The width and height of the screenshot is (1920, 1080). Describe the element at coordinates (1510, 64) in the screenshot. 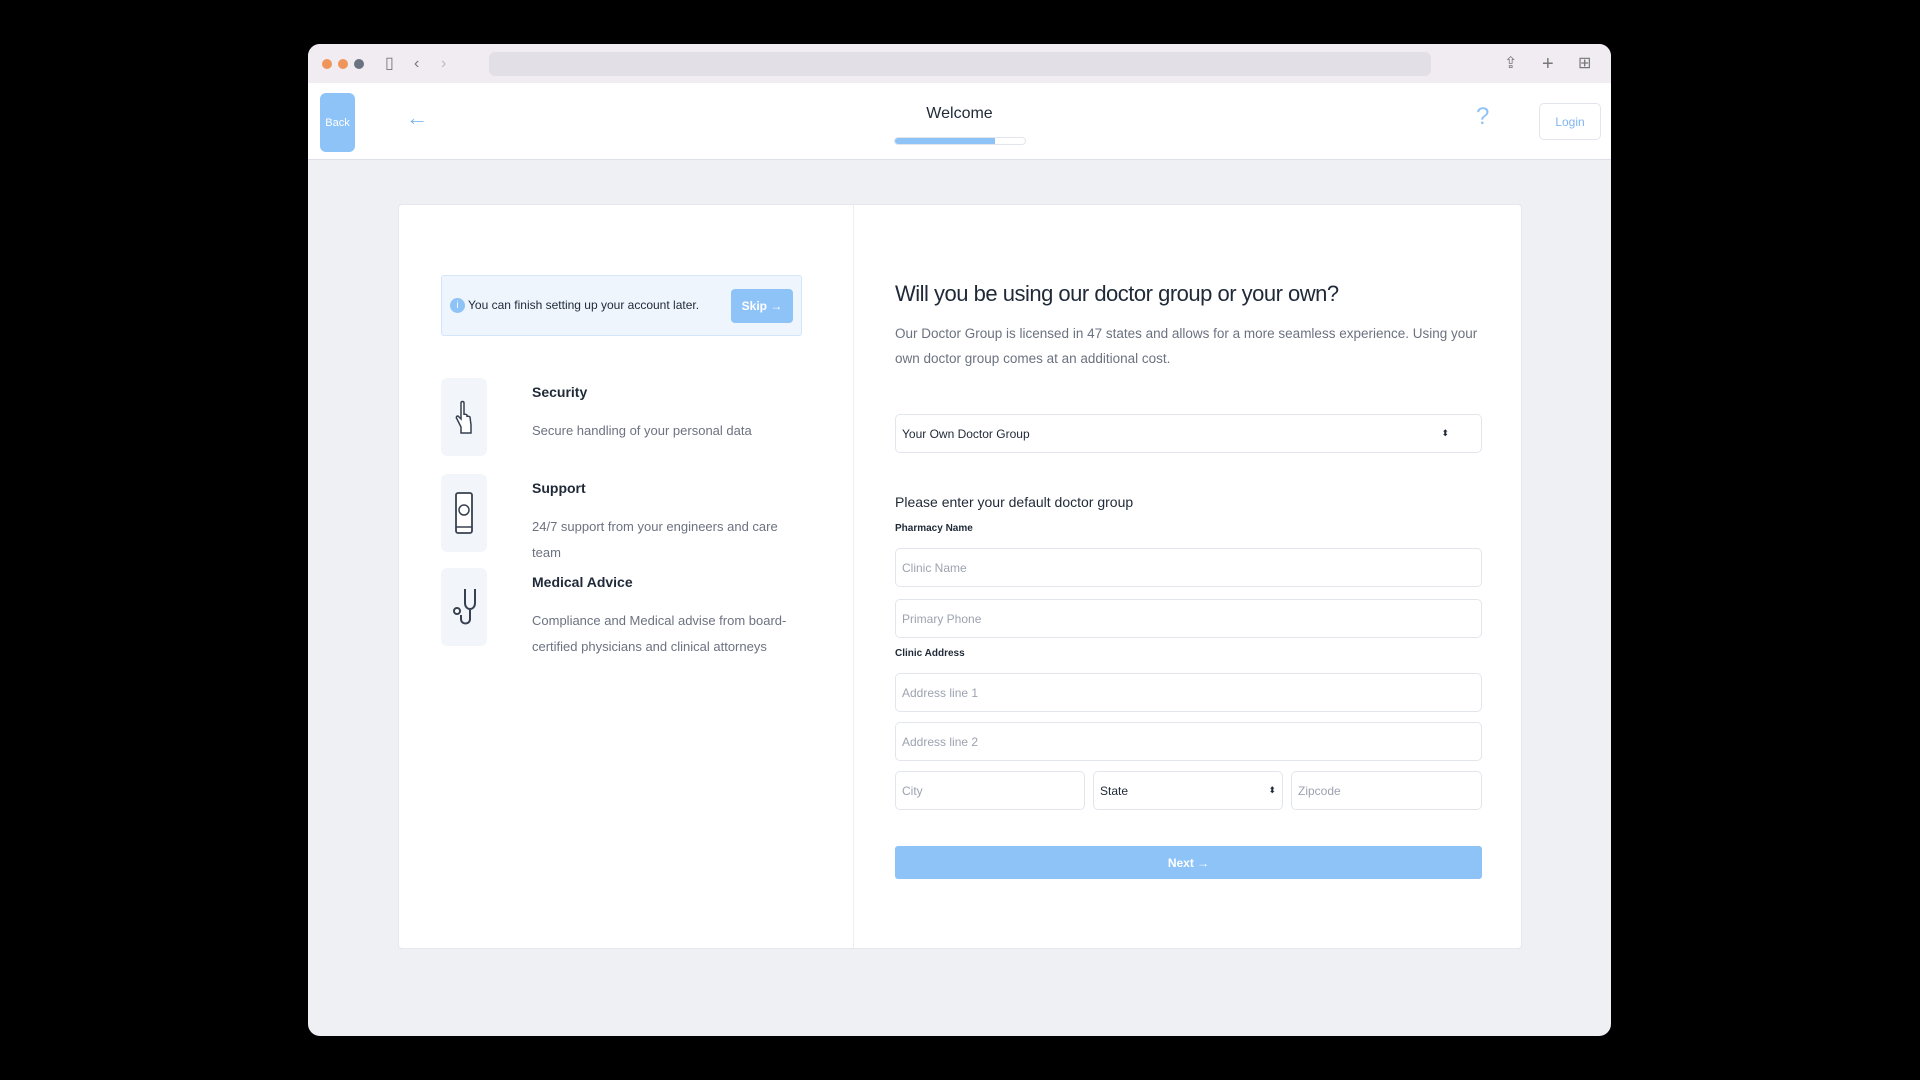

I see `share-icon: ⇪` at that location.